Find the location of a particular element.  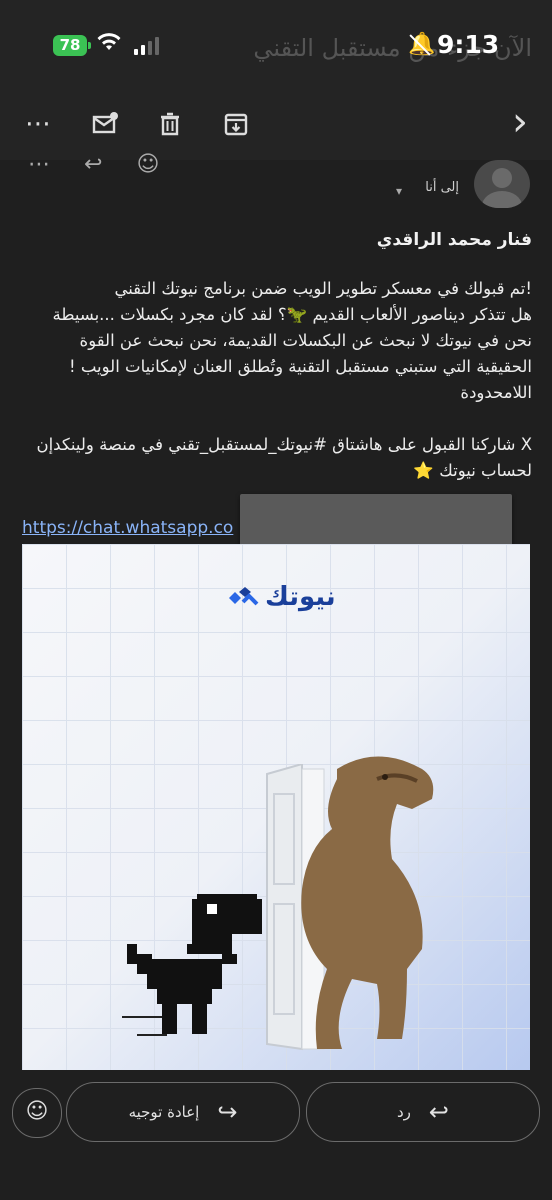

cellular-signal-icon is located at coordinates (146, 46).